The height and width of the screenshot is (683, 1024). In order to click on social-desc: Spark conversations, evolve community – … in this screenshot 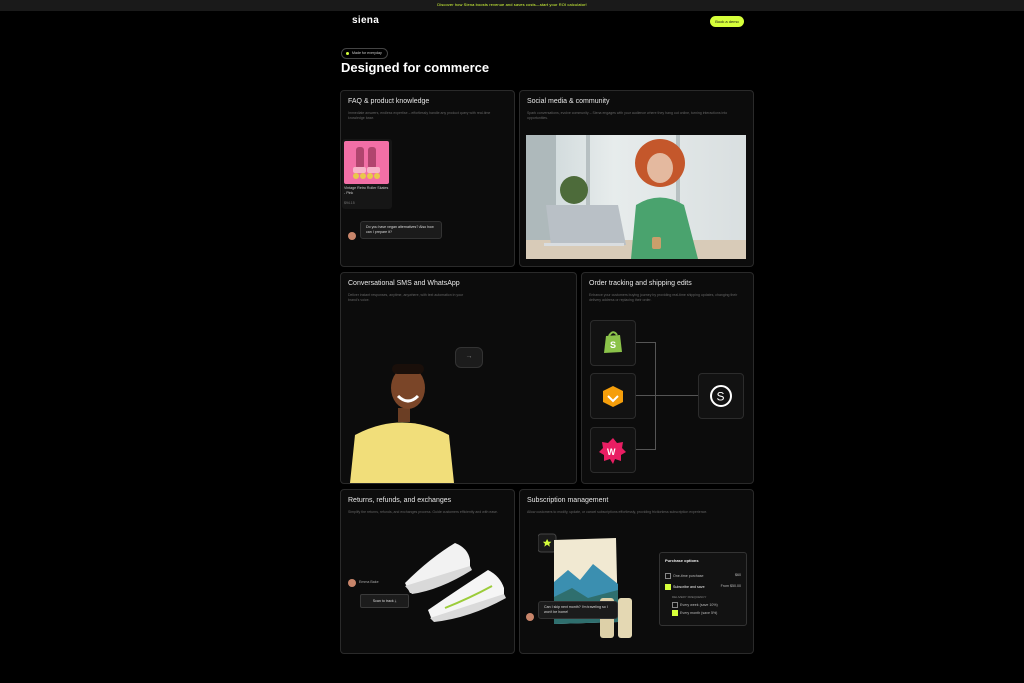, I will do `click(627, 115)`.